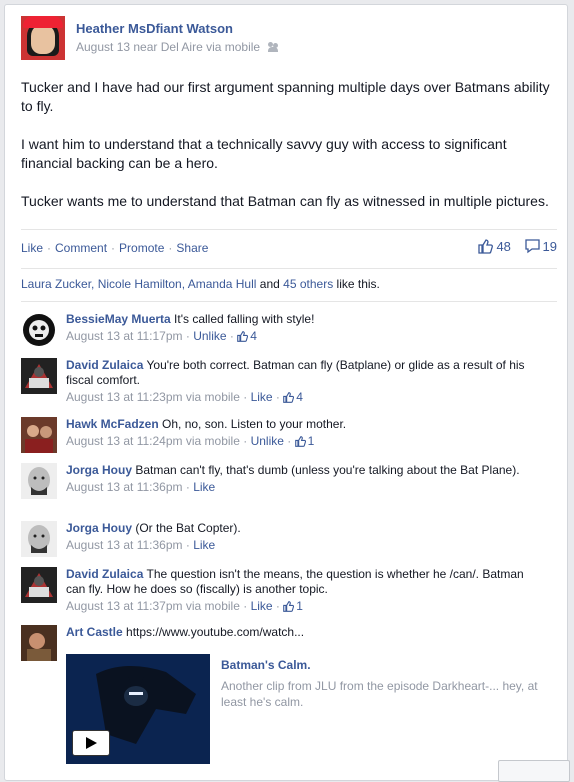 This screenshot has width=574, height=782. What do you see at coordinates (534, 771) in the screenshot?
I see `bottom-corner-button` at bounding box center [534, 771].